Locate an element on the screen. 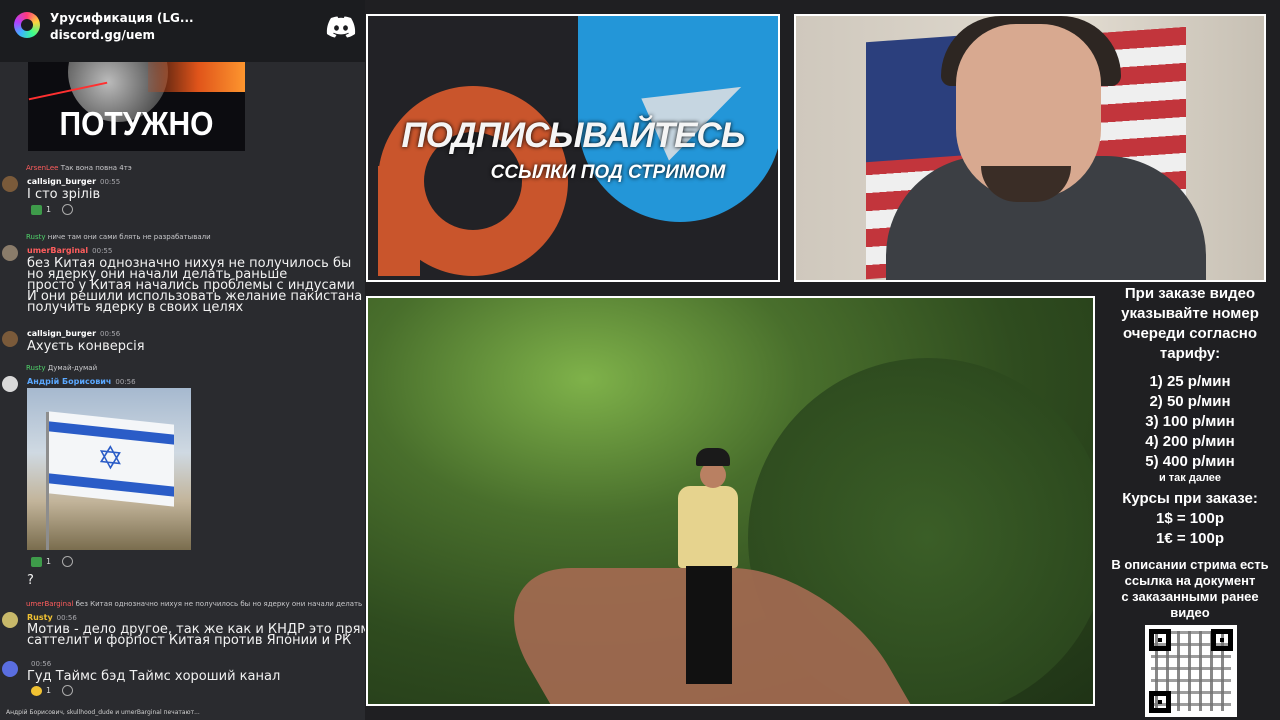  tariffs-more: и так далее is located at coordinates (1190, 478).